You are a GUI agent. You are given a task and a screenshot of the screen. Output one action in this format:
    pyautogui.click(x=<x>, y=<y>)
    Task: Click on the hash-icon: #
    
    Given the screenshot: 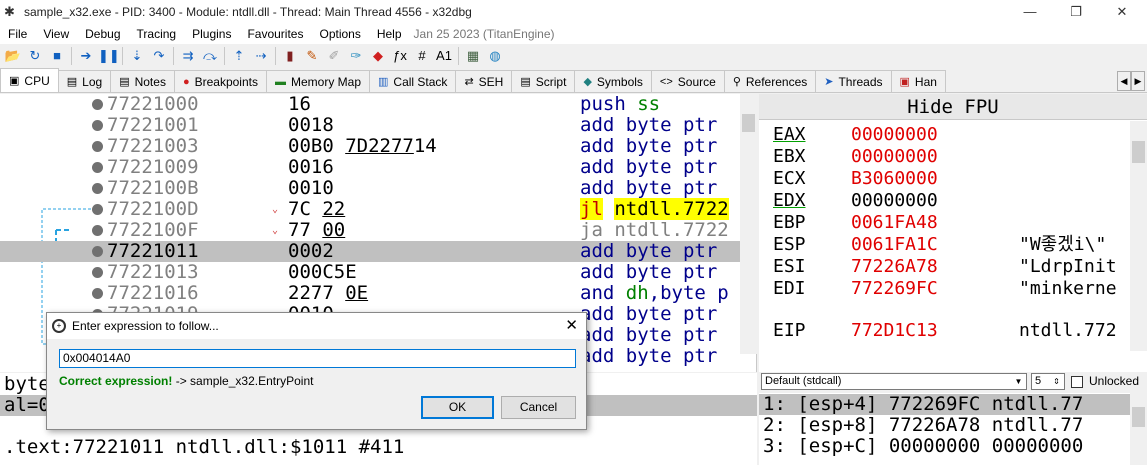 What is the action you would take?
    pyautogui.click(x=422, y=56)
    